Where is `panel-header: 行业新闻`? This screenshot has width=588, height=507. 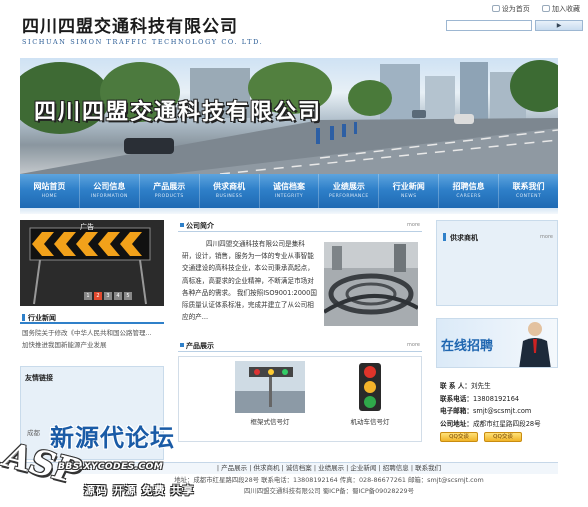
panel-header: 行业新闻 is located at coordinates (92, 317).